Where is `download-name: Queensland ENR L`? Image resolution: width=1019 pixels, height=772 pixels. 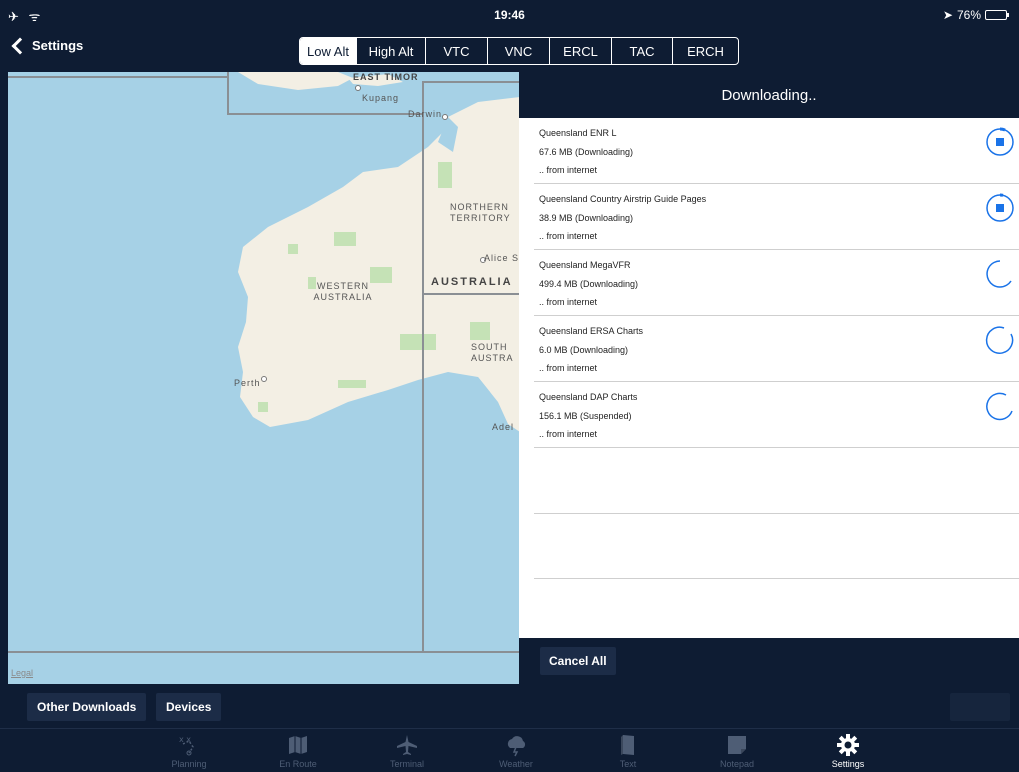
download-name: Queensland ENR L is located at coordinates (578, 133).